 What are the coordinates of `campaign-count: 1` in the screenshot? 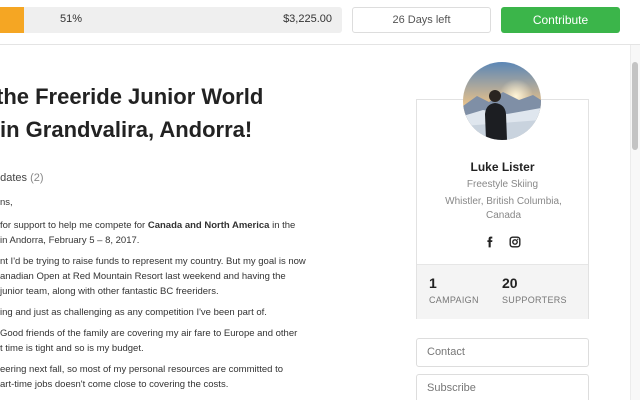 It's located at (433, 283).